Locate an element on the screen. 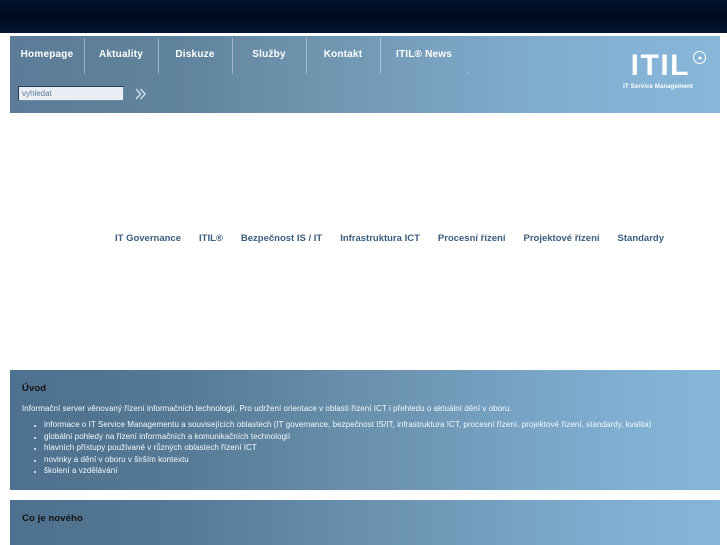 Image resolution: width=727 pixels, height=545 pixels. nav-item-label: ITIL® News is located at coordinates (424, 54).